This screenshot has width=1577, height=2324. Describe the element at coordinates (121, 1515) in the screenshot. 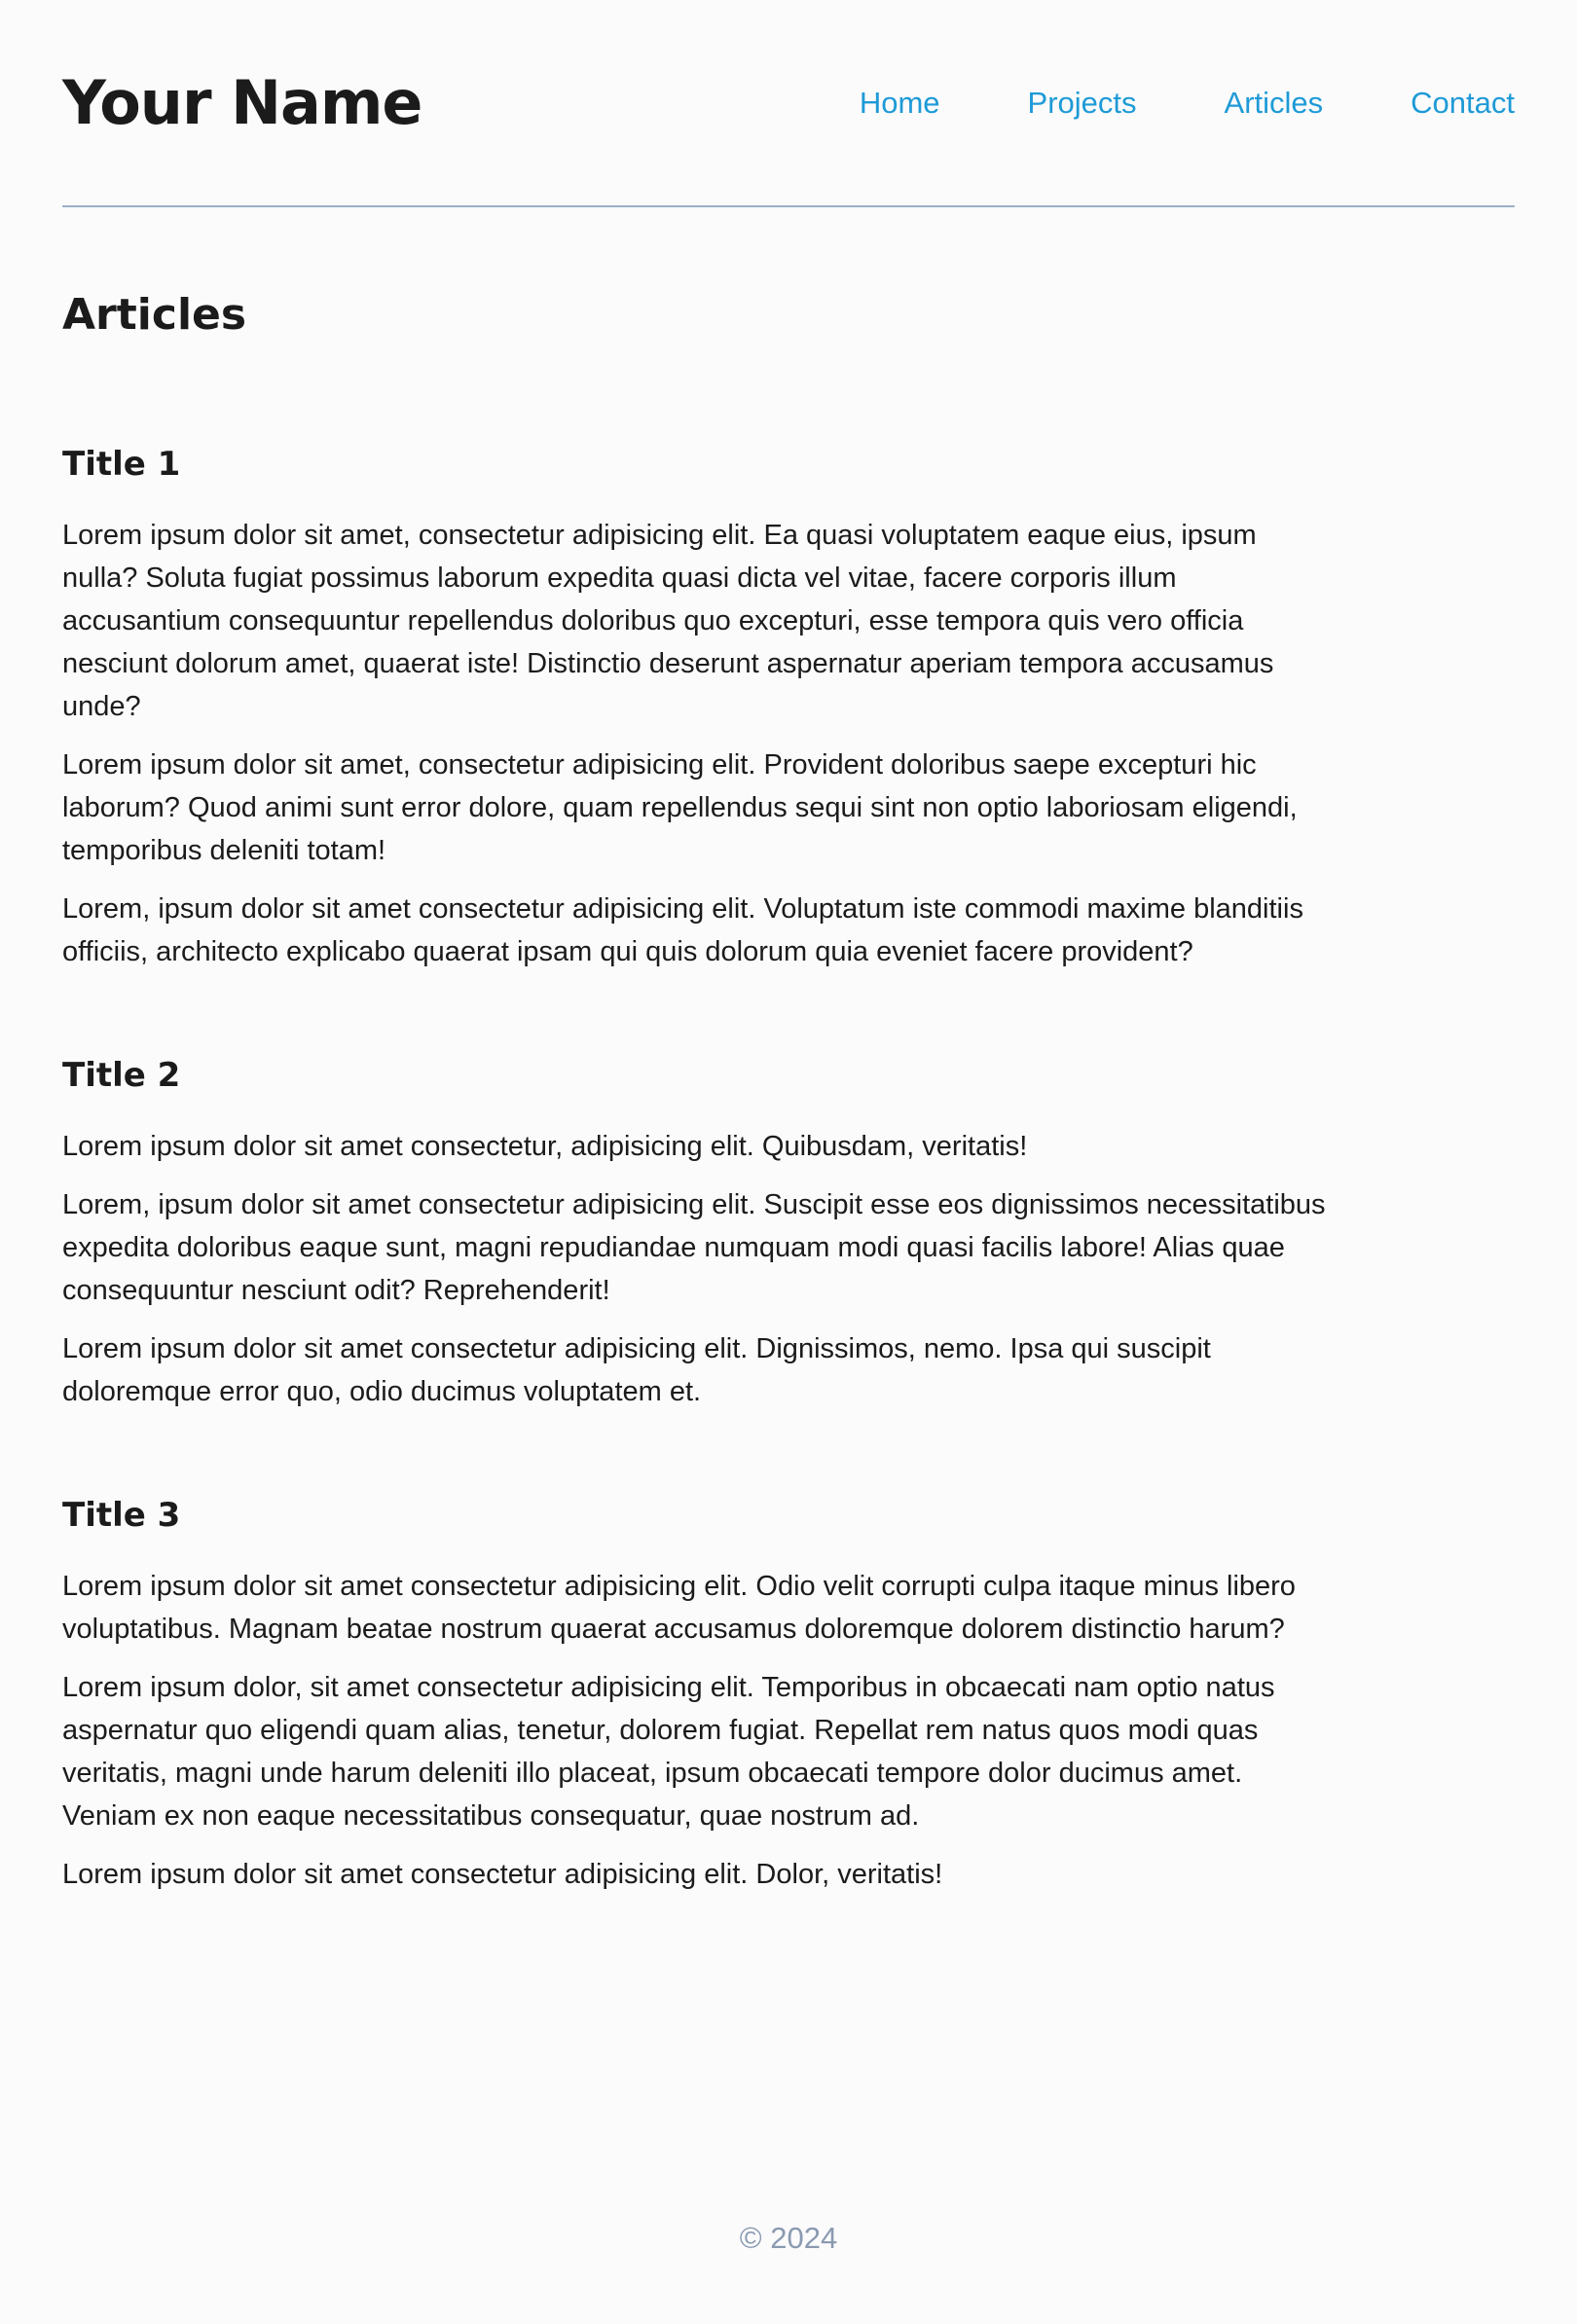

I see `article-title: Title 3` at that location.